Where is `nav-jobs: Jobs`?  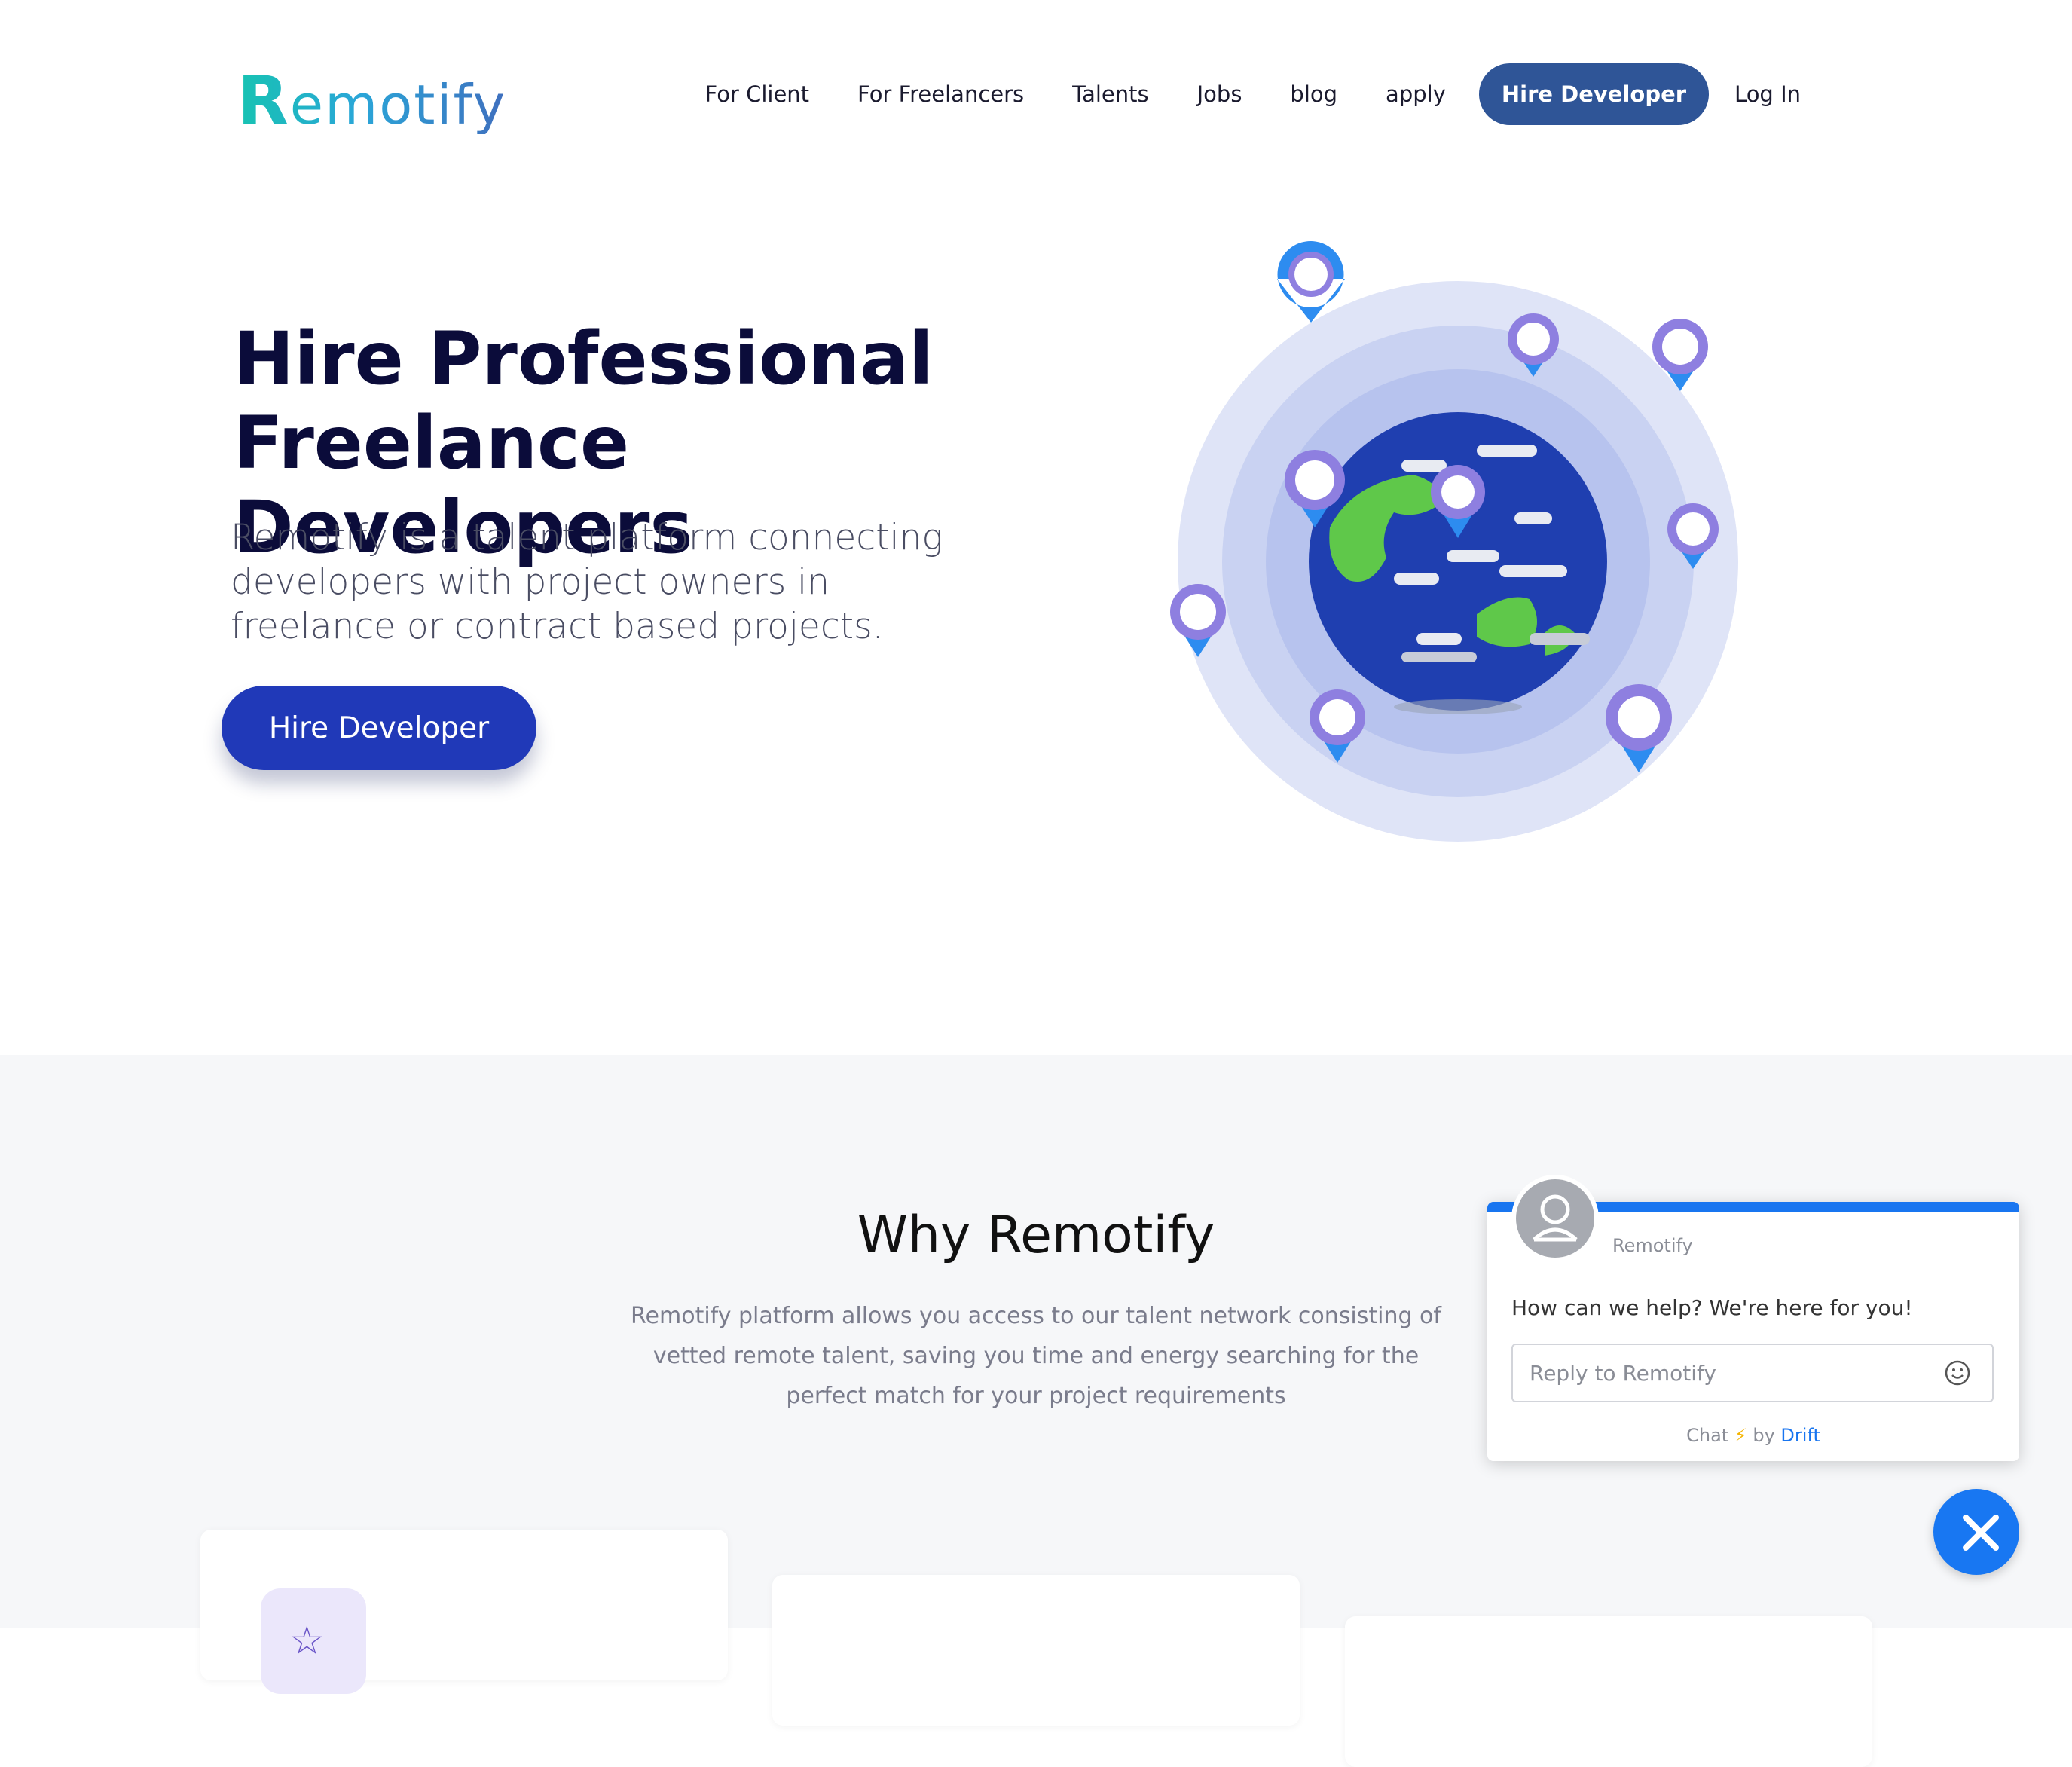 nav-jobs: Jobs is located at coordinates (1219, 94).